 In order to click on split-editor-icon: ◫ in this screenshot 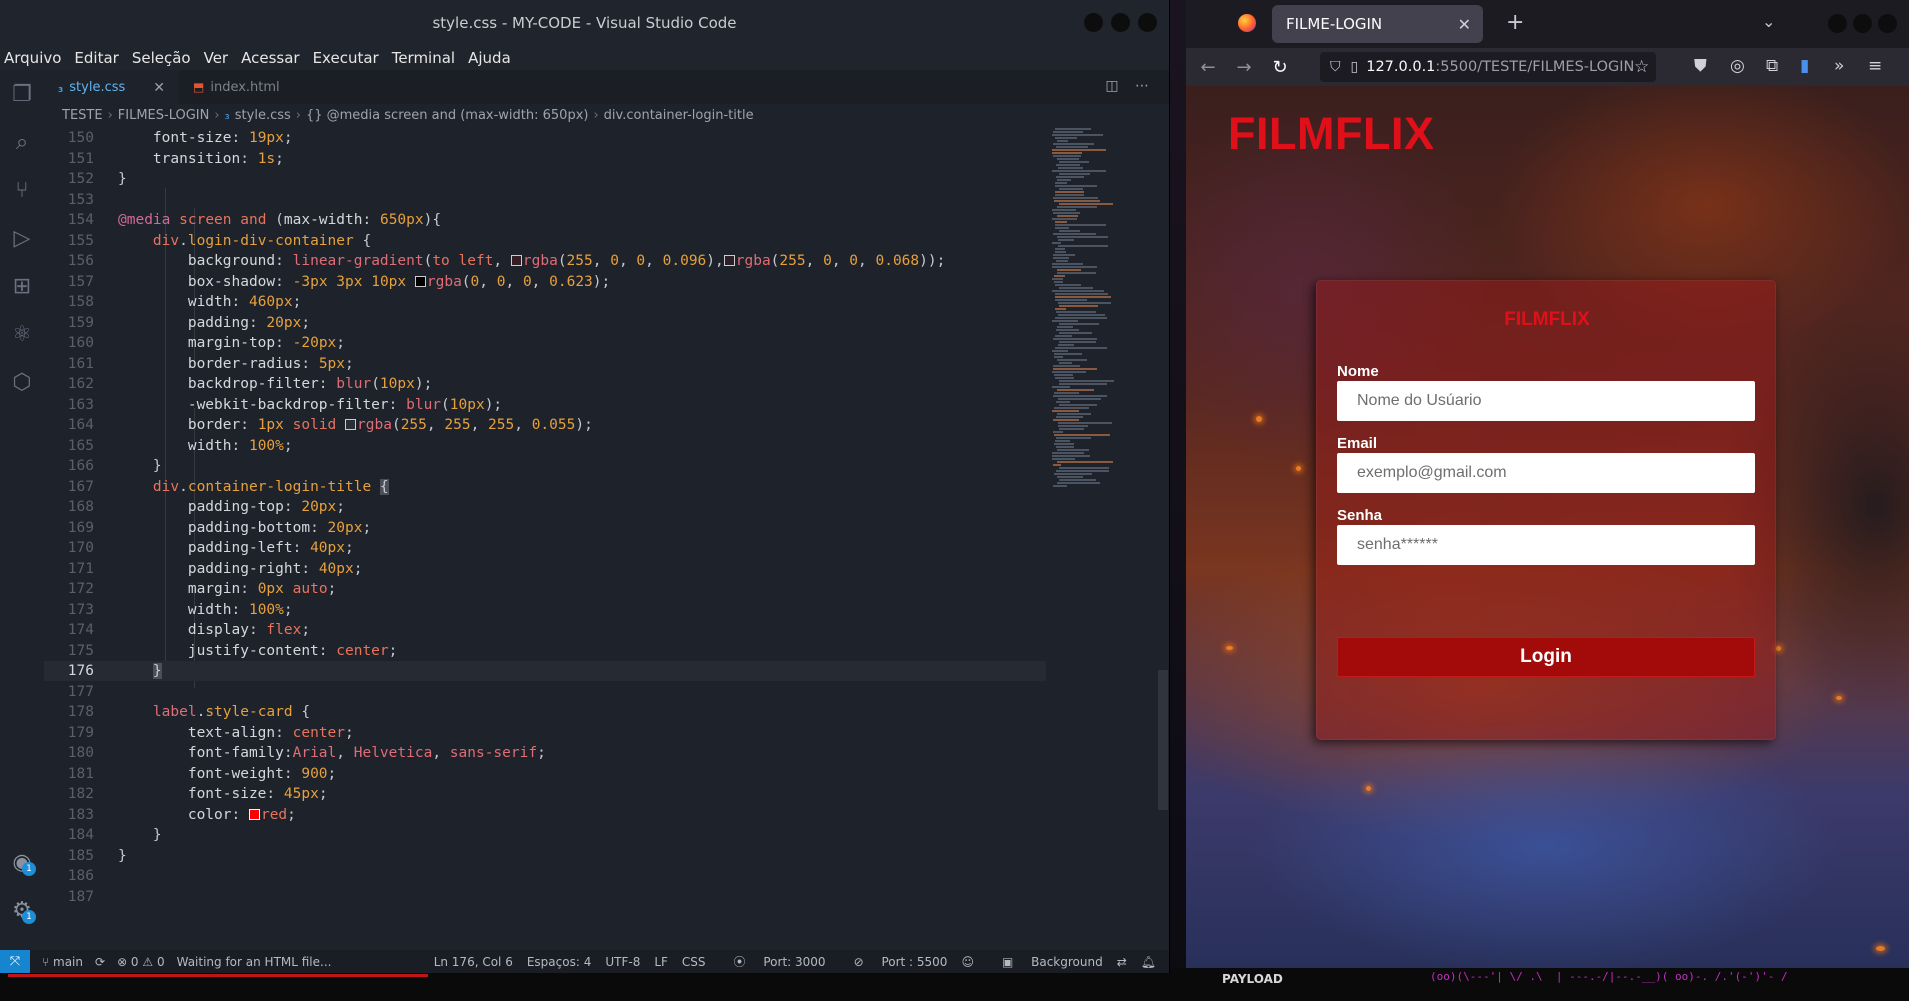, I will do `click(1111, 86)`.